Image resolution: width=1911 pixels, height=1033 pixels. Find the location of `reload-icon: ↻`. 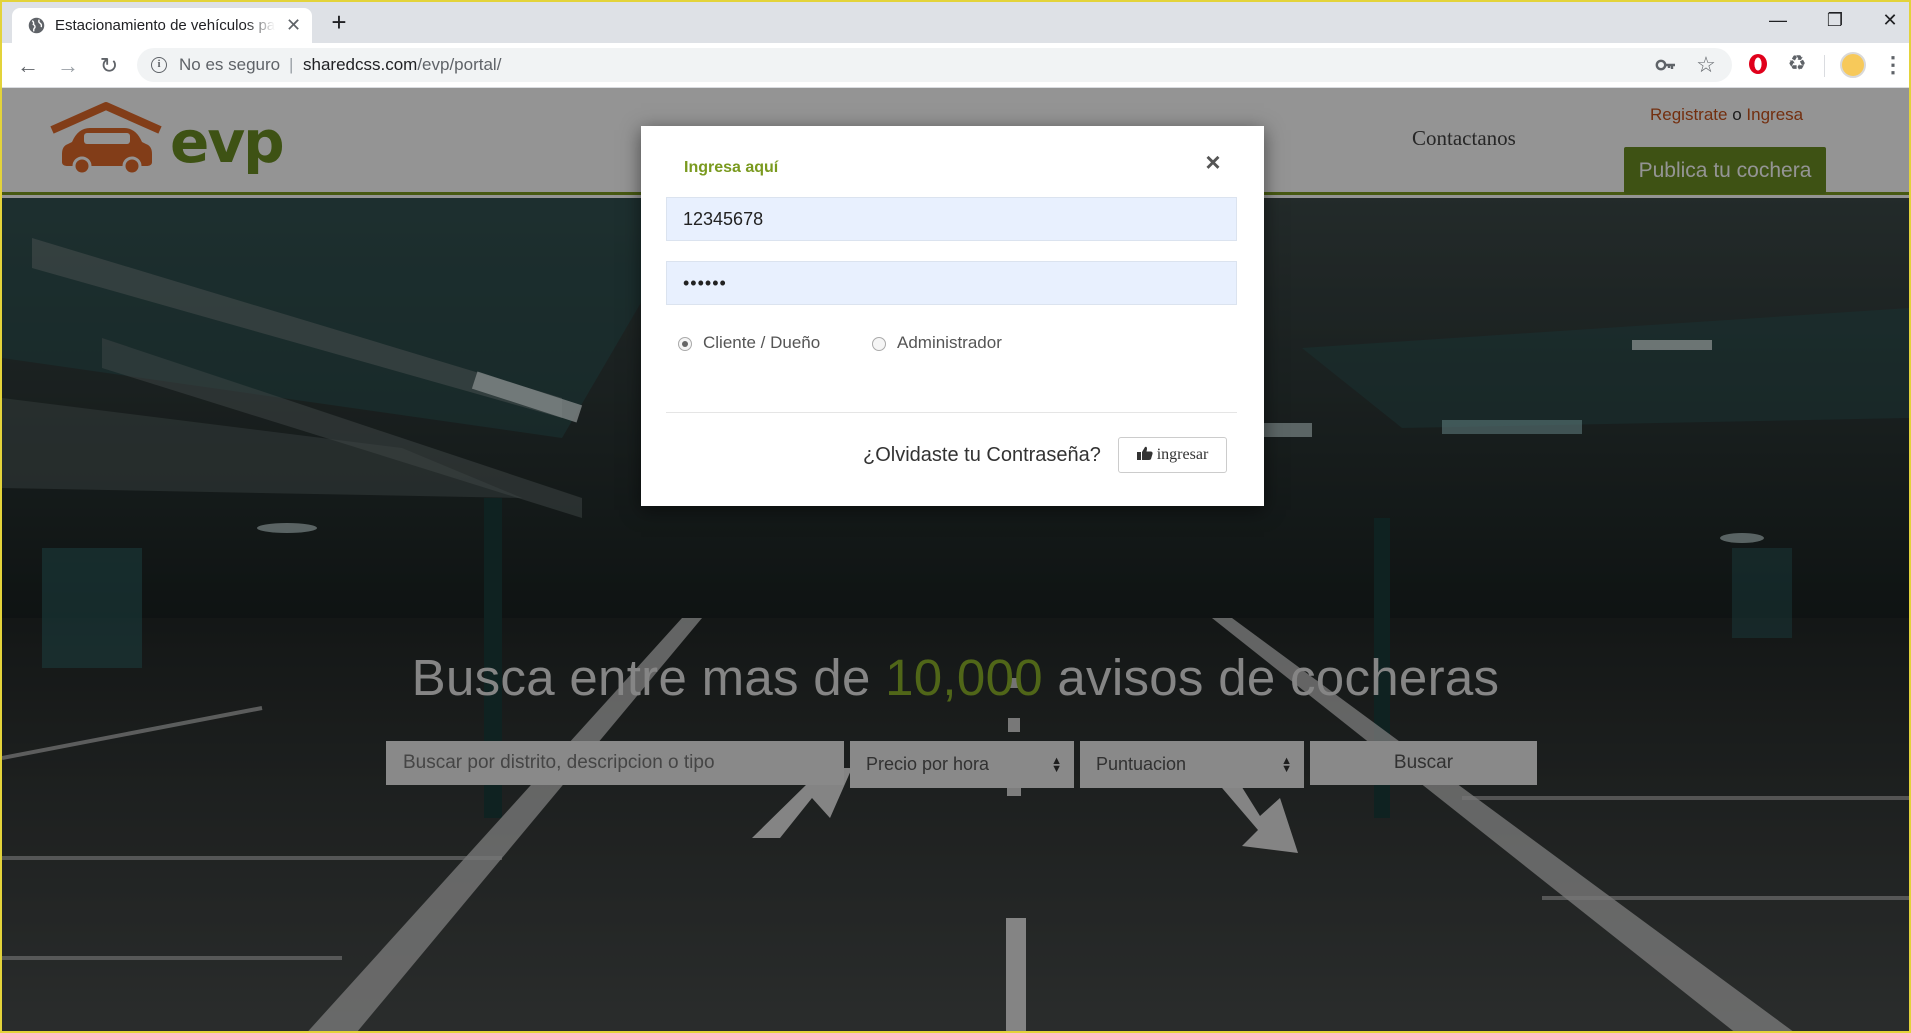

reload-icon: ↻ is located at coordinates (109, 66).